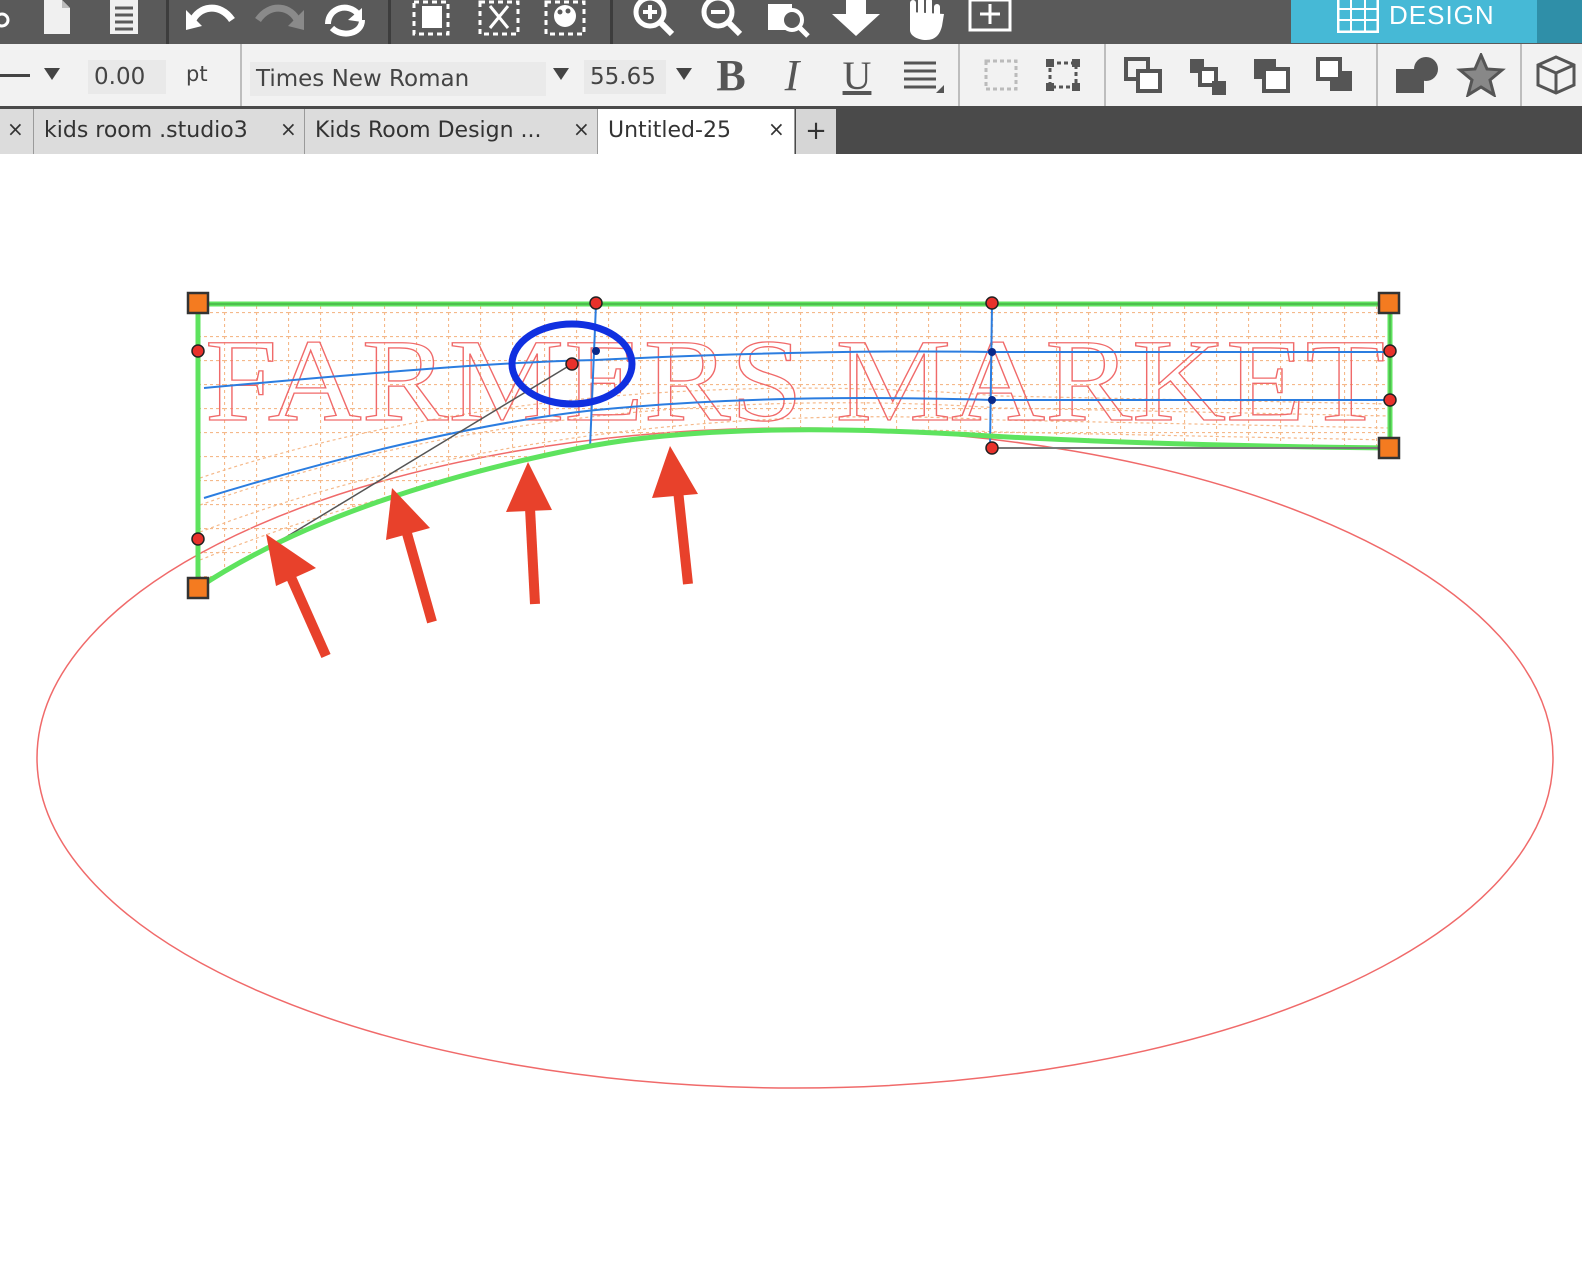 Image resolution: width=1582 pixels, height=1266 pixels. I want to click on redo-icon, so click(279, 20).